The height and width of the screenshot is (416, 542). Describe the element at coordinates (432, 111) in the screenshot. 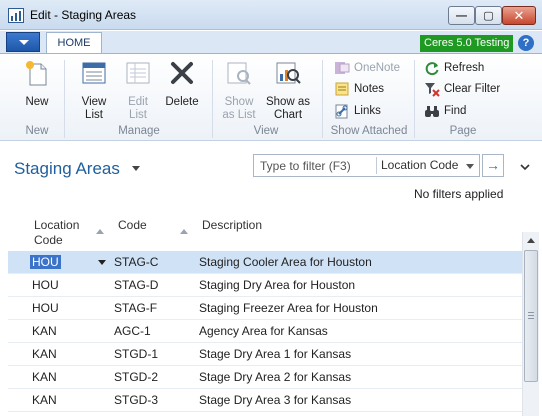

I see `binoculars-icon` at that location.